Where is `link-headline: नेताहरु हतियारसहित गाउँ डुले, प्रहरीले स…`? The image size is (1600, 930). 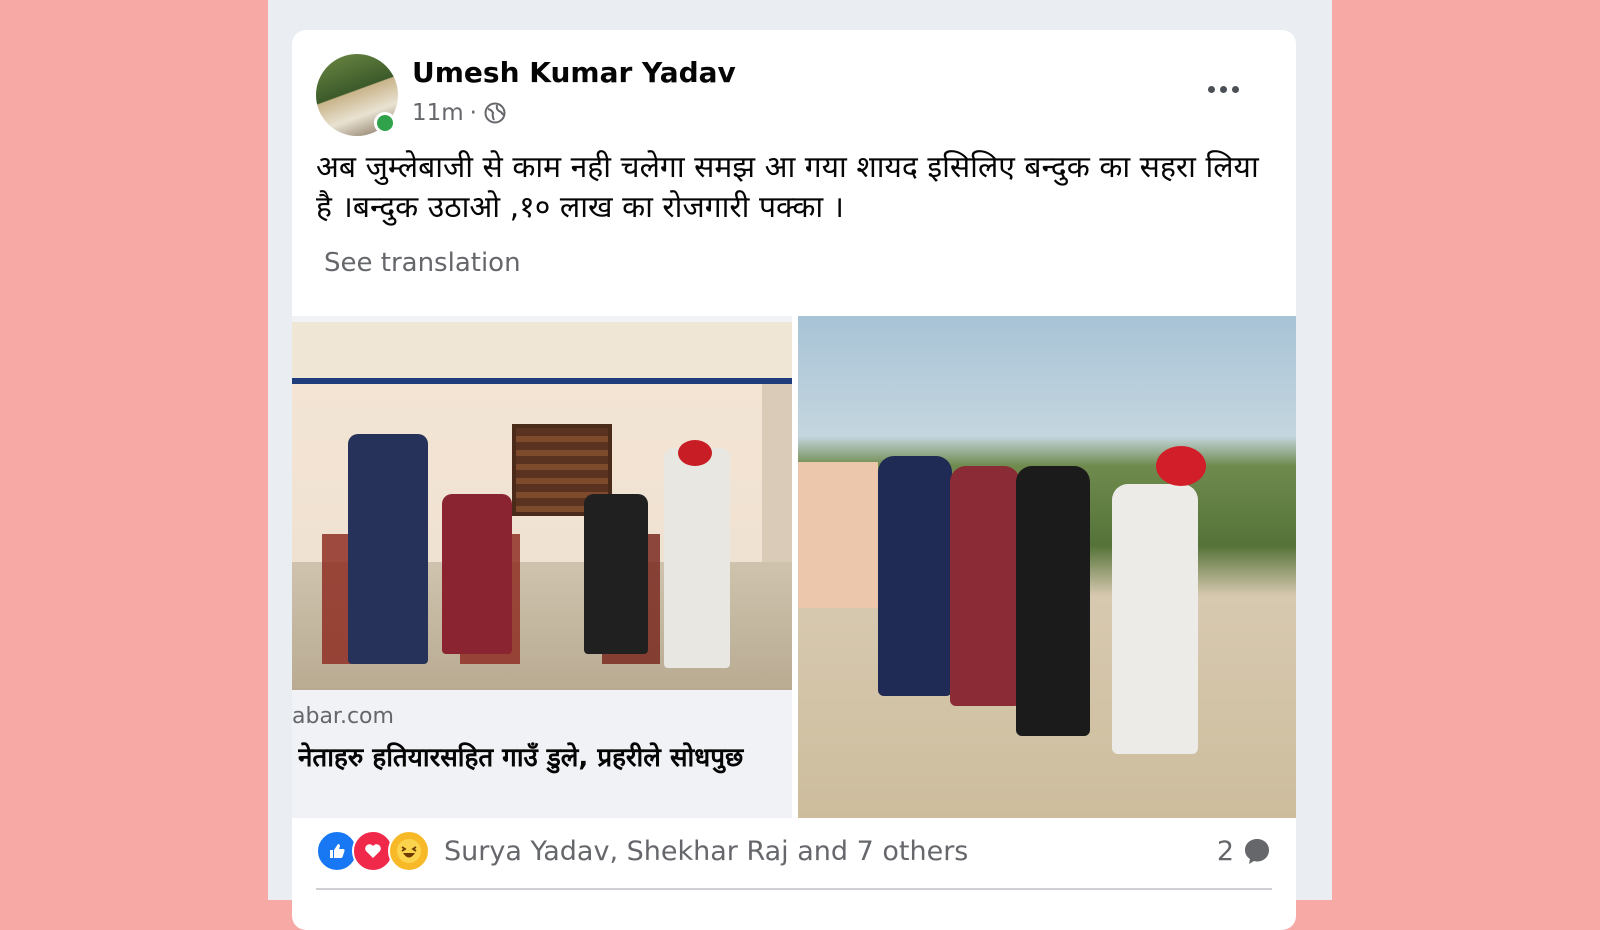 link-headline: नेताहरु हतियारसहित गाउँ डुले, प्रहरीले स… is located at coordinates (545, 756).